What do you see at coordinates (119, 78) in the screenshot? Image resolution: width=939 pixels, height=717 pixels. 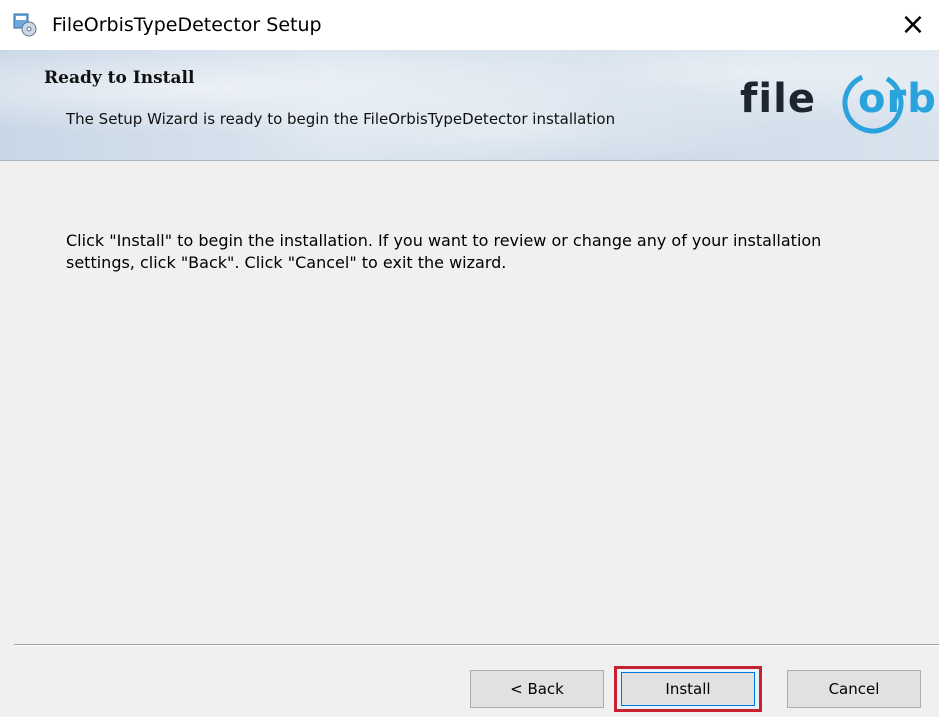 I see `page-title: Ready to Install` at bounding box center [119, 78].